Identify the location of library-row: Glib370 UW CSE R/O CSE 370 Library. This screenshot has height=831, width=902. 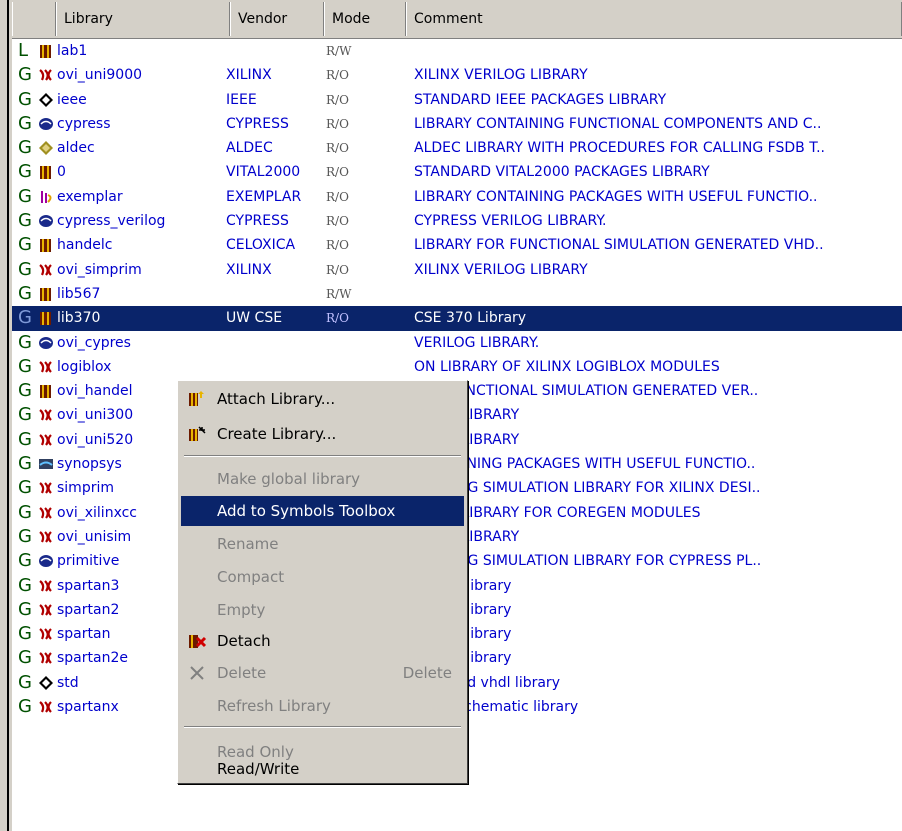
(457, 318).